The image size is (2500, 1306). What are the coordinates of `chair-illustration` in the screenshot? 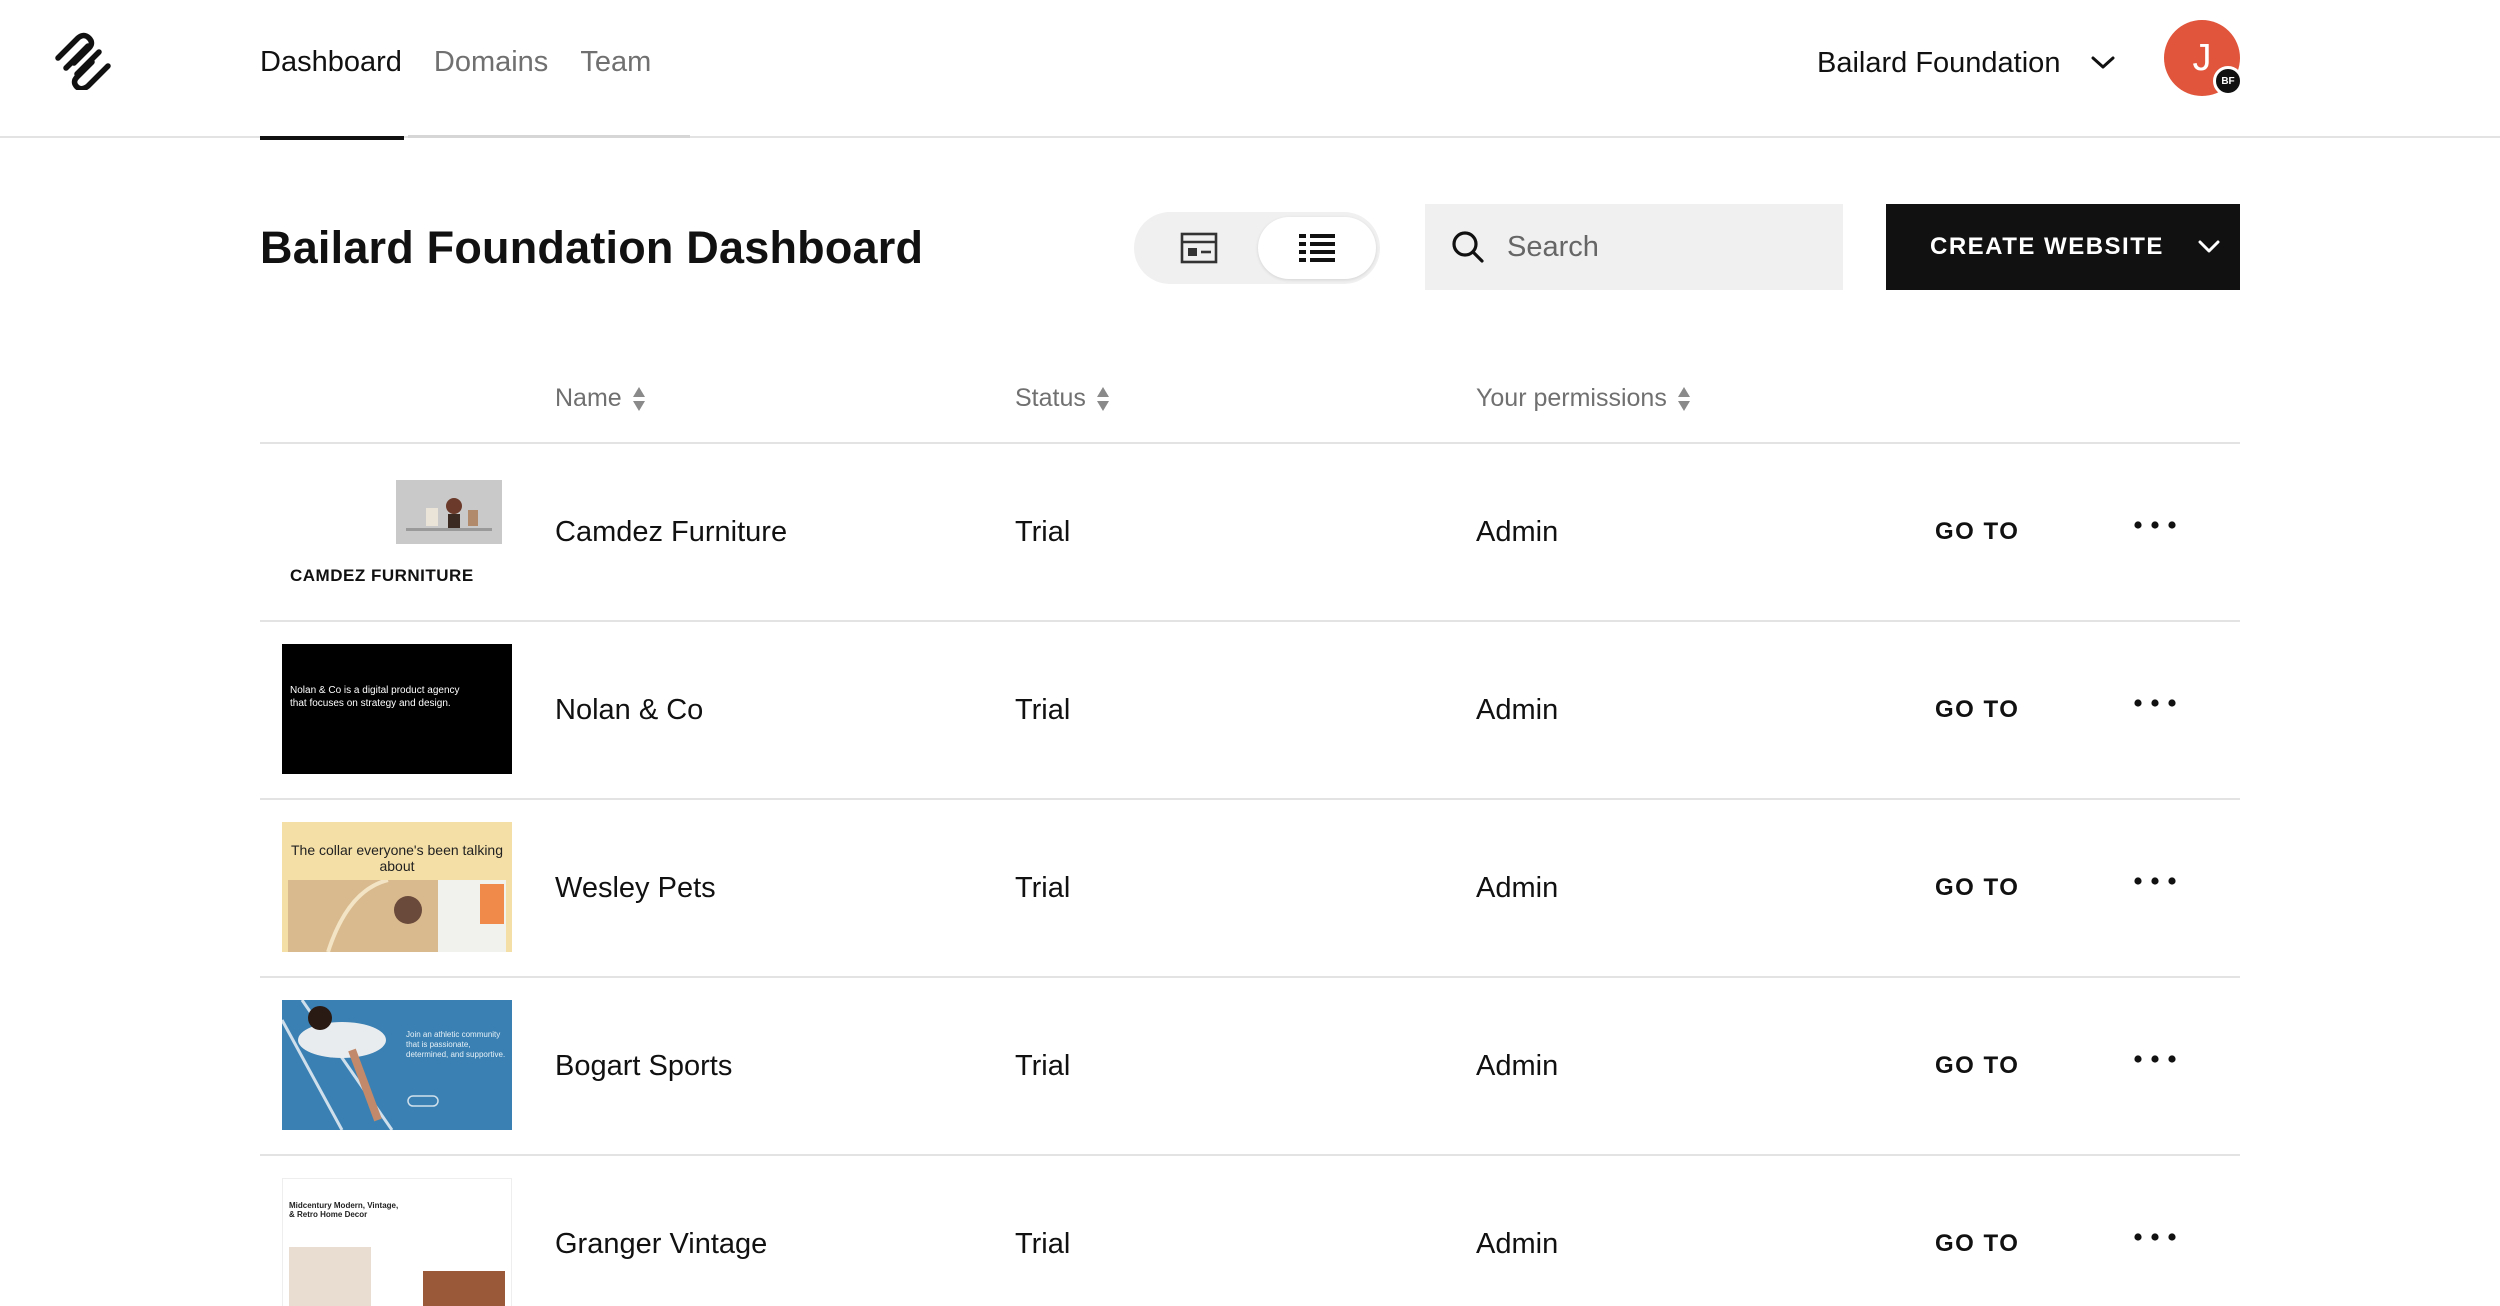 It's located at (449, 512).